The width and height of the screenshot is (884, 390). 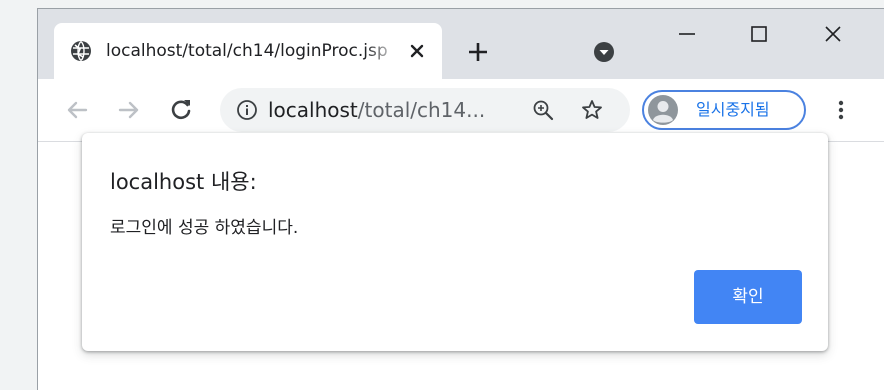 I want to click on profile-button: 일시중지됨, so click(x=724, y=110).